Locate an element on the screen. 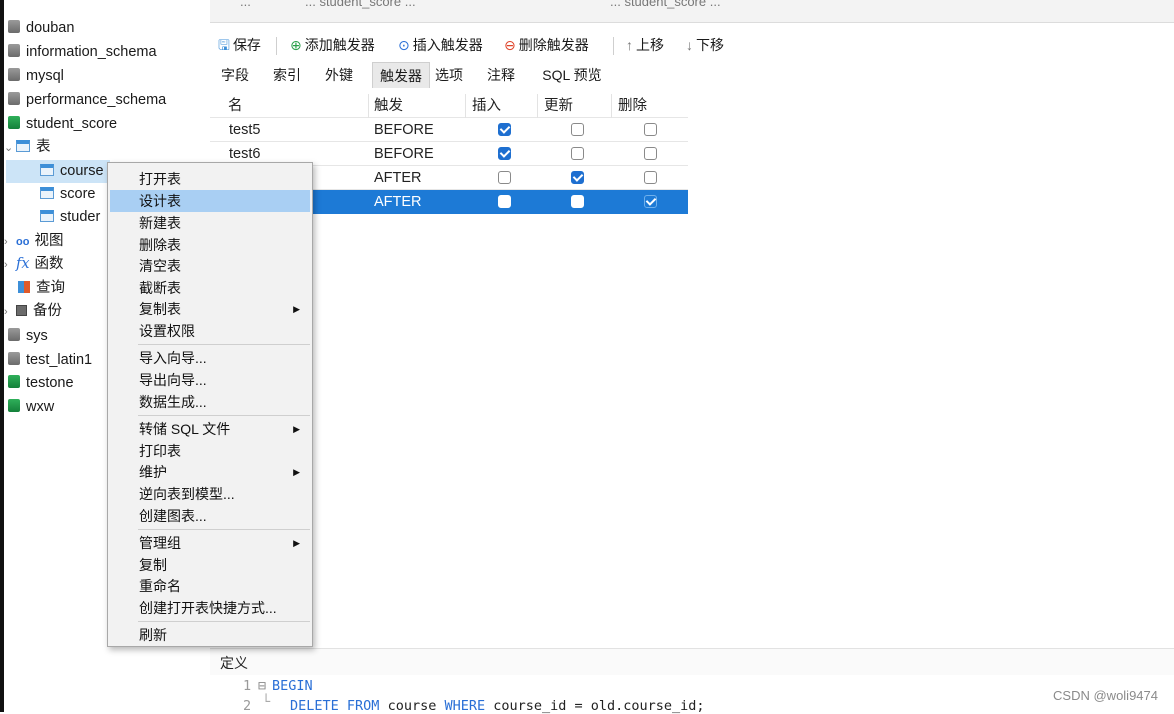 Image resolution: width=1174 pixels, height=714 pixels. tab-comments: 注释 is located at coordinates (501, 75).